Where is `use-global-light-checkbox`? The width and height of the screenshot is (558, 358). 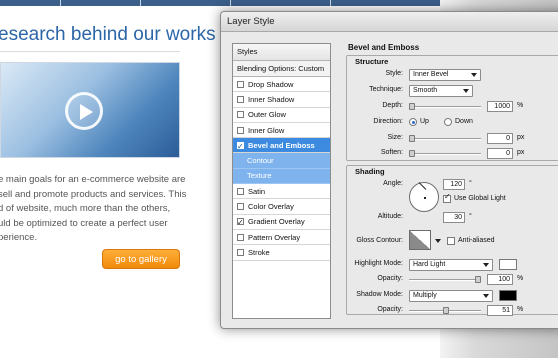 use-global-light-checkbox is located at coordinates (447, 197).